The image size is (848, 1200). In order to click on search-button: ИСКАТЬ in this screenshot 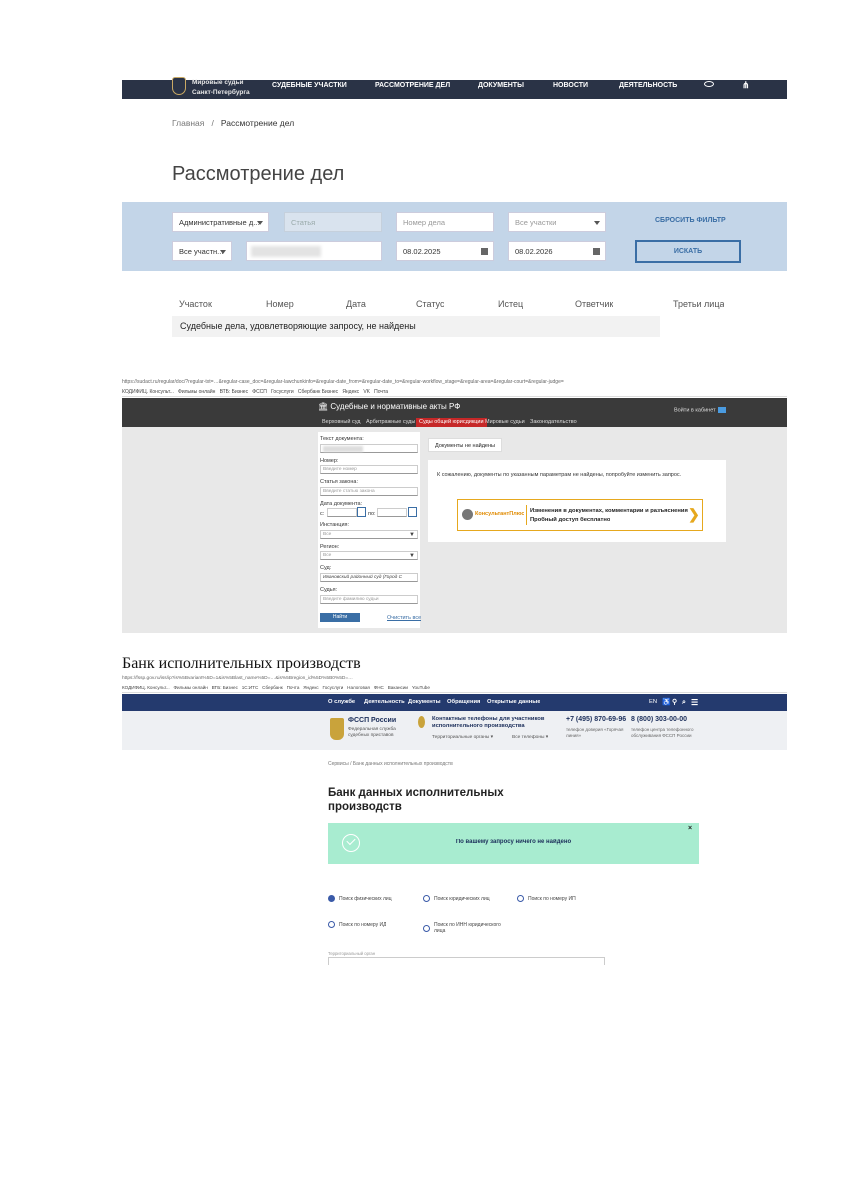, I will do `click(688, 251)`.